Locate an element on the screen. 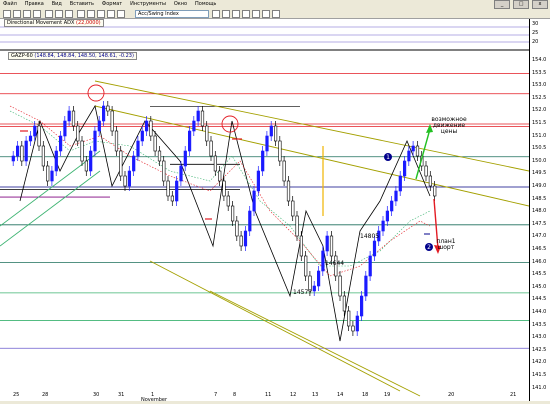  time-tick-label: 25 is located at coordinates (16, 395).